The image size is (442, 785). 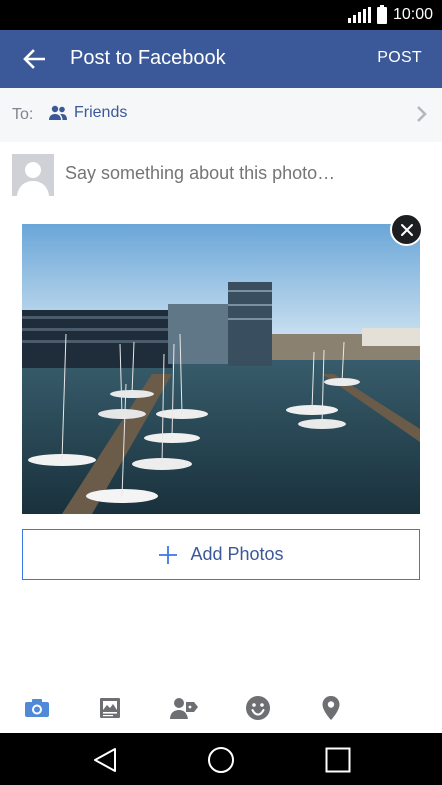 I want to click on back-button, so click(x=34, y=59).